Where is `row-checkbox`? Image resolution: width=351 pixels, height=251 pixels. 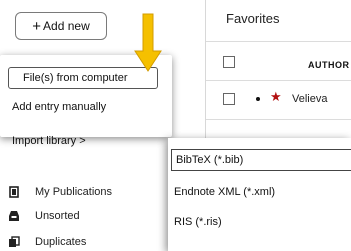 row-checkbox is located at coordinates (229, 99).